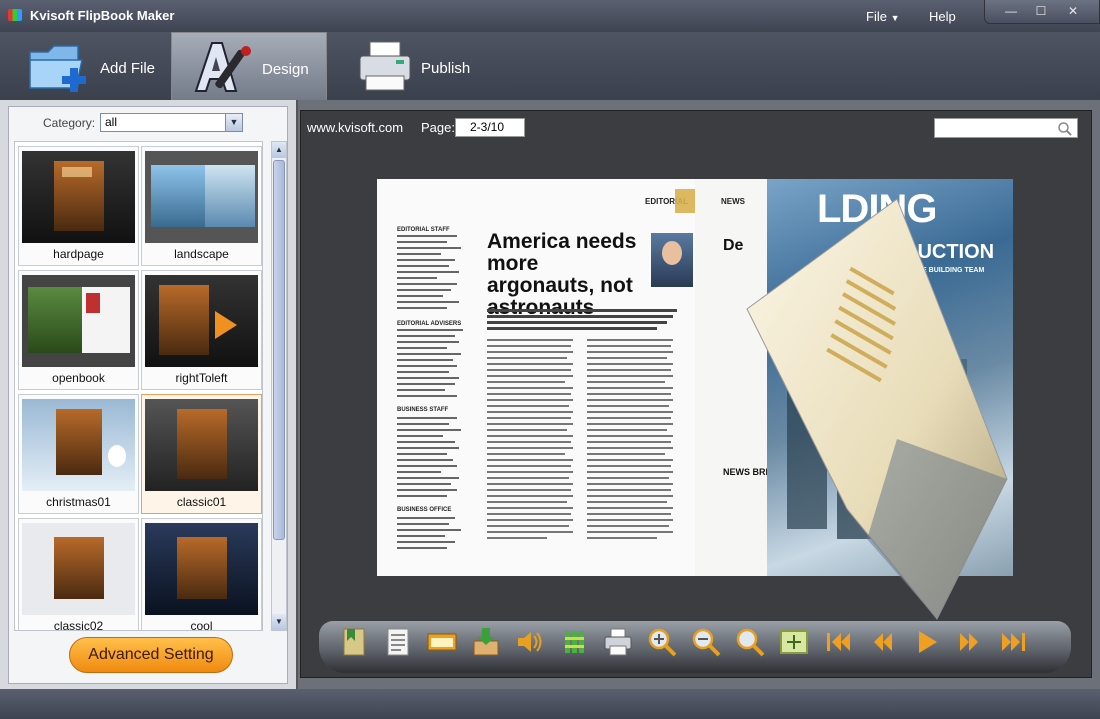 The height and width of the screenshot is (719, 1100). What do you see at coordinates (574, 642) in the screenshot?
I see `share-icon` at bounding box center [574, 642].